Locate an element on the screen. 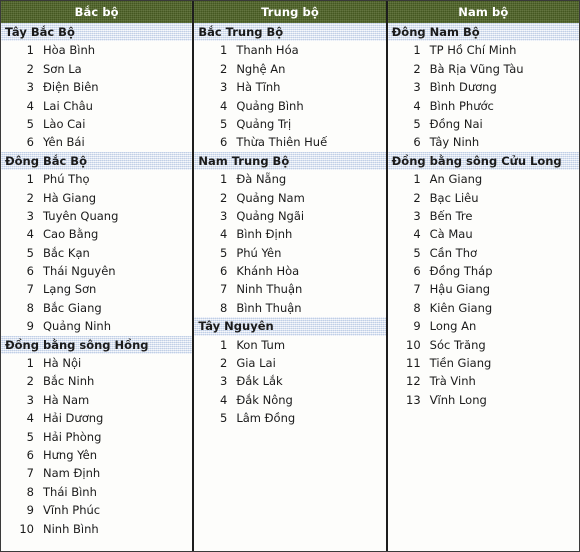  table-row: 2 Bạc Liêu is located at coordinates (483, 198).